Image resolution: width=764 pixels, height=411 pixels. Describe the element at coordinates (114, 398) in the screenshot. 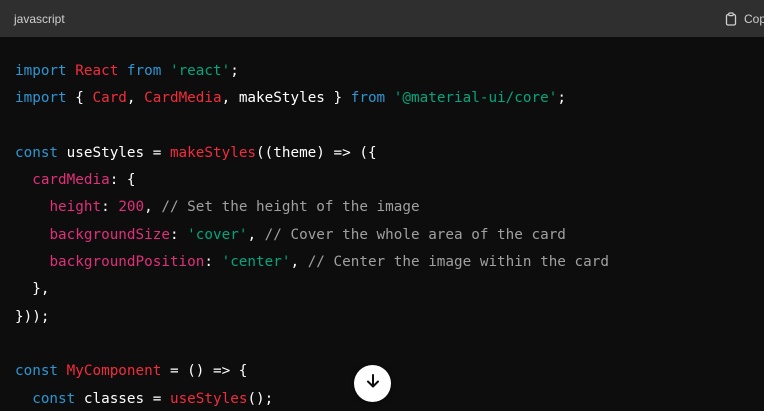

I see `code-token: classes` at that location.